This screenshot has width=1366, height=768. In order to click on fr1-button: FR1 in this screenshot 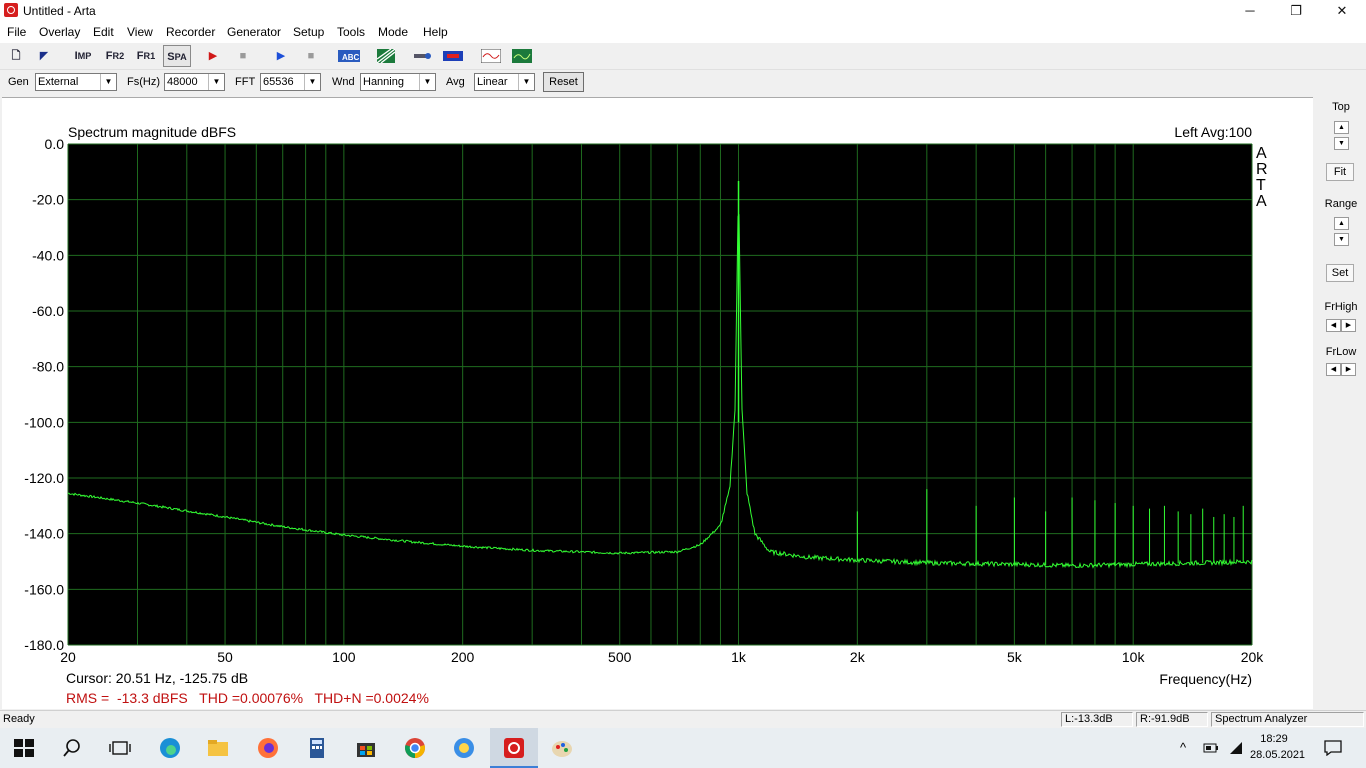, I will do `click(146, 56)`.